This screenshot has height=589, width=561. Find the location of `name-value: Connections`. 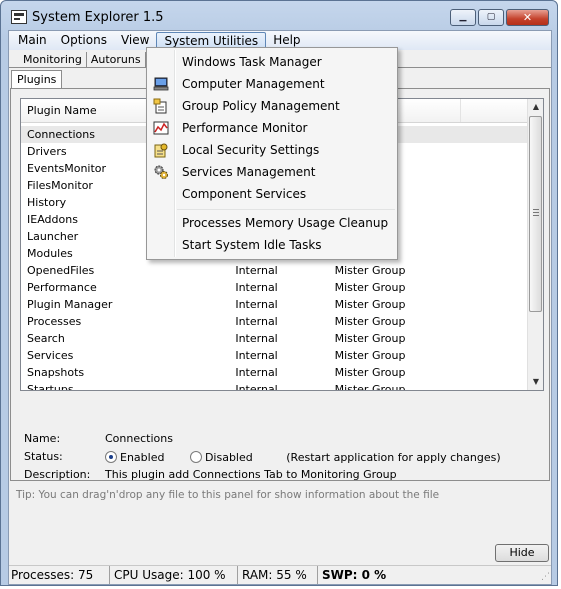

name-value: Connections is located at coordinates (139, 438).